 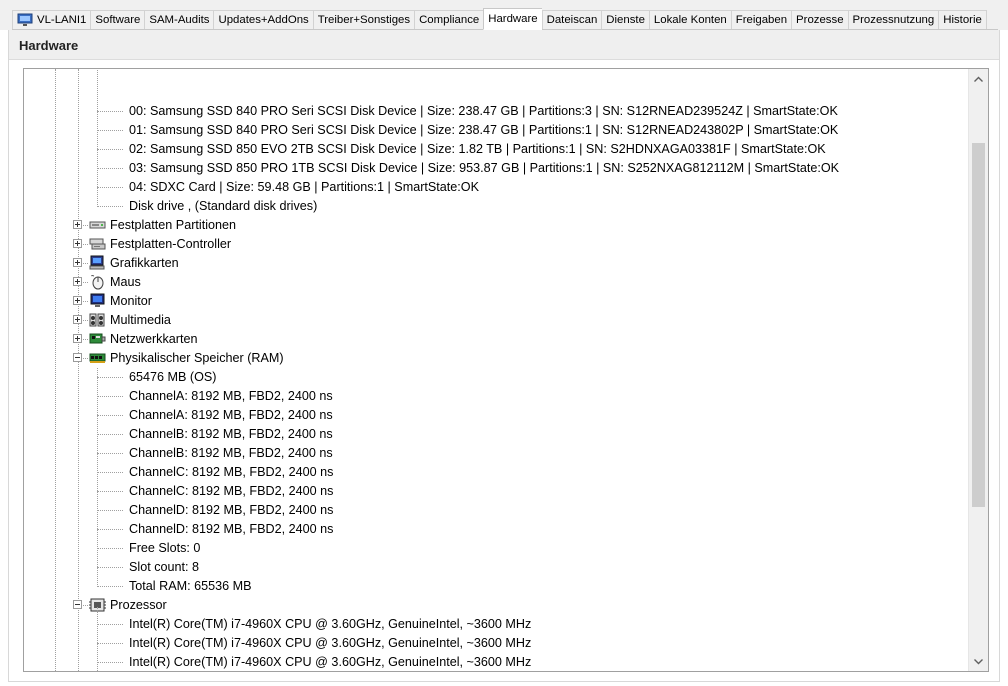 What do you see at coordinates (51, 20) in the screenshot?
I see `tab-vl-lani1: VL-LANI1` at bounding box center [51, 20].